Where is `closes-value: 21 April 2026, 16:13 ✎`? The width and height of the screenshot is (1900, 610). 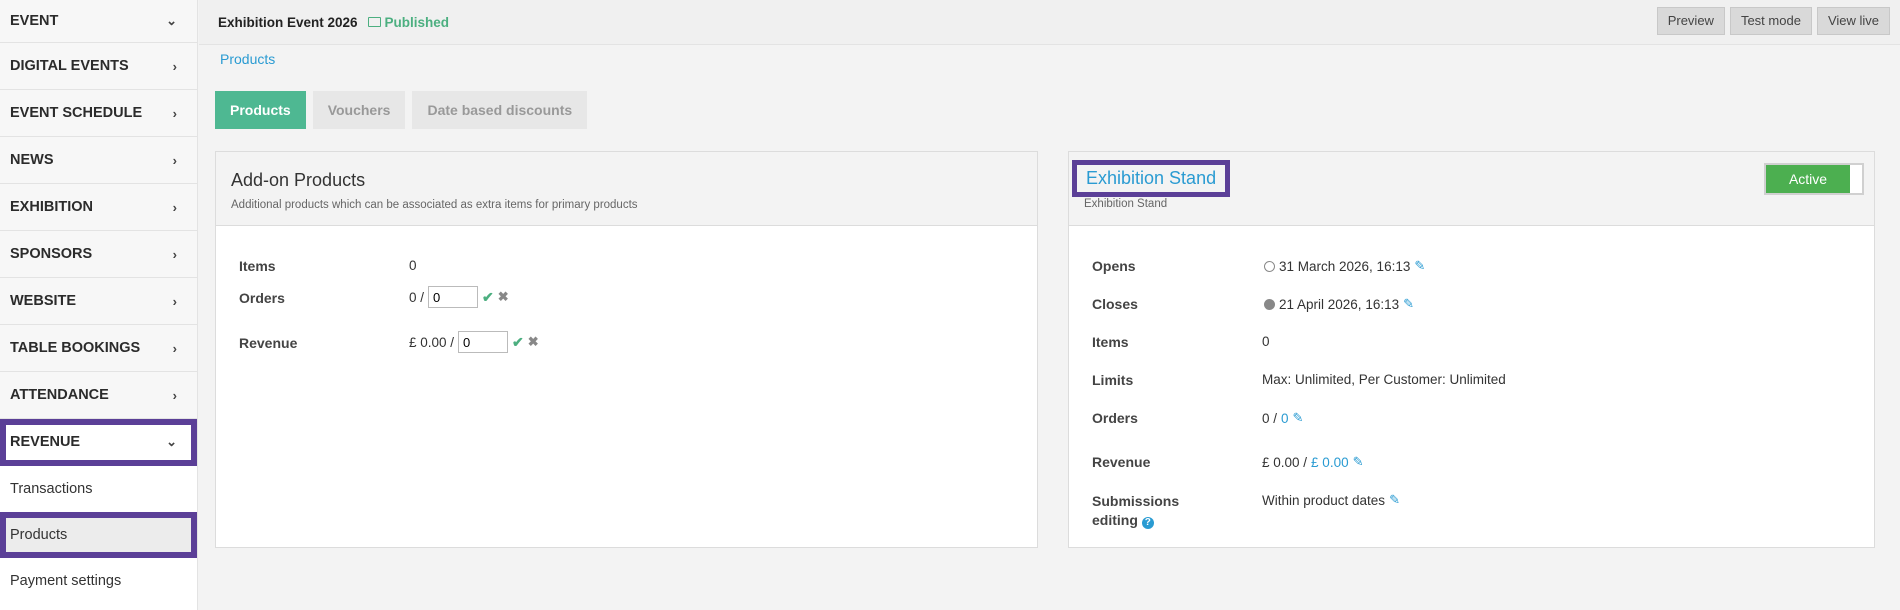 closes-value: 21 April 2026, 16:13 ✎ is located at coordinates (1339, 304).